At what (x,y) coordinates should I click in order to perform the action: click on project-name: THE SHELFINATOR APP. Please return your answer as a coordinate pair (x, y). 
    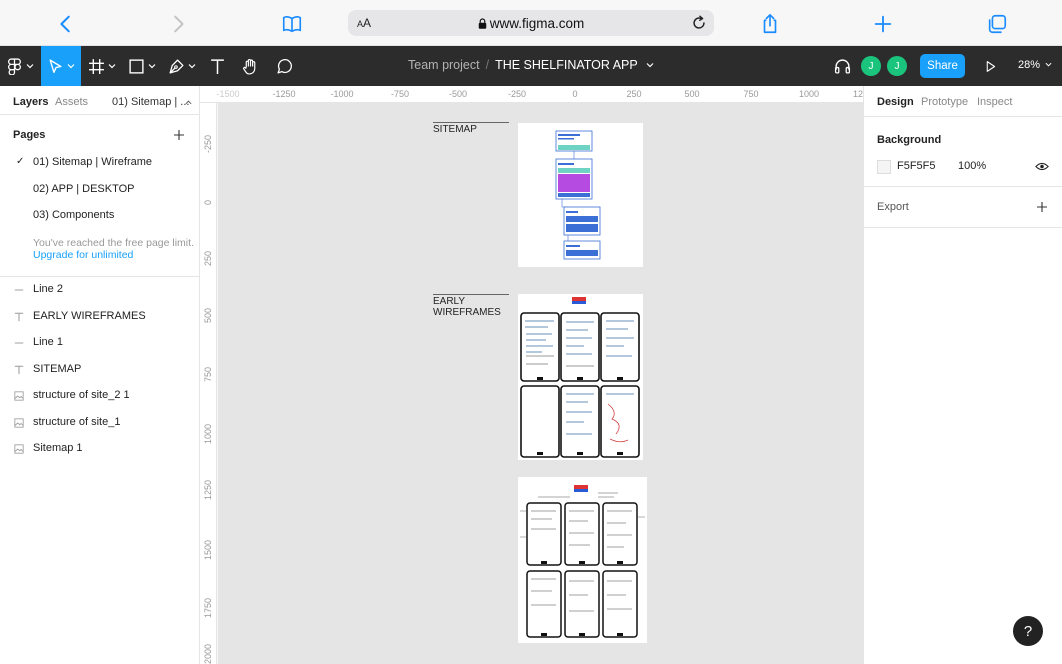
    Looking at the image, I should click on (566, 65).